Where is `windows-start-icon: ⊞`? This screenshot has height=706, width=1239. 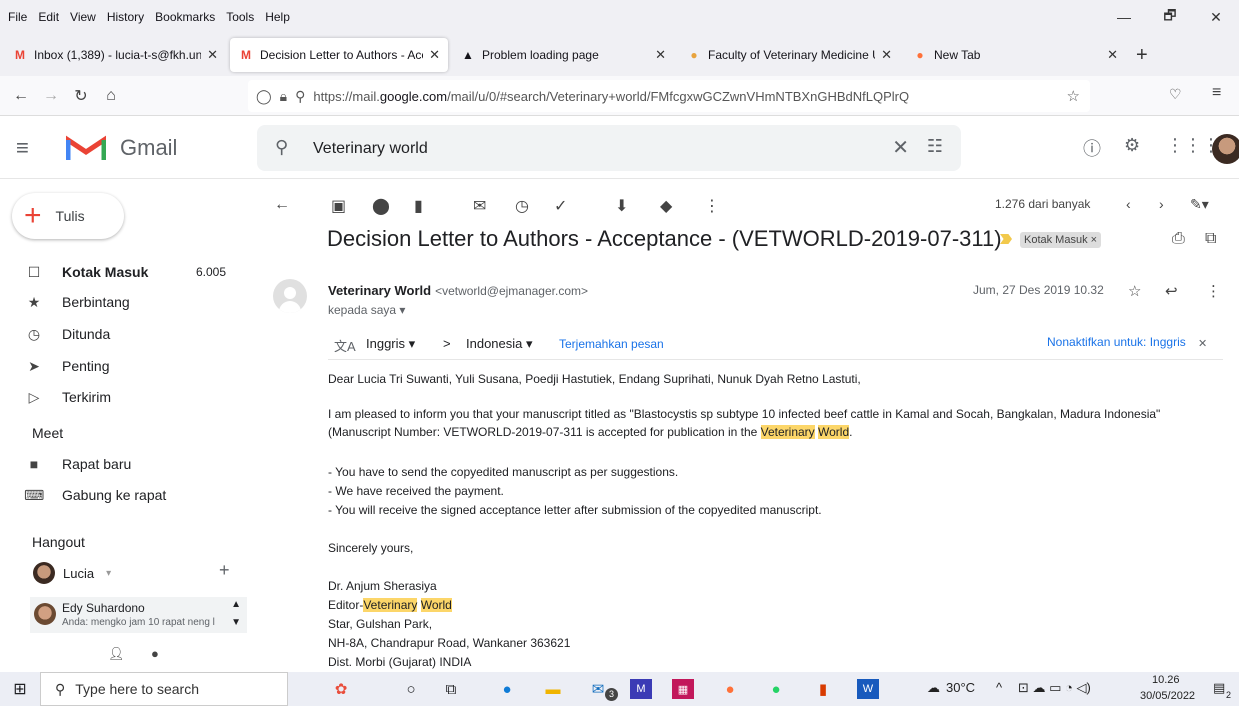 windows-start-icon: ⊞ is located at coordinates (20, 689).